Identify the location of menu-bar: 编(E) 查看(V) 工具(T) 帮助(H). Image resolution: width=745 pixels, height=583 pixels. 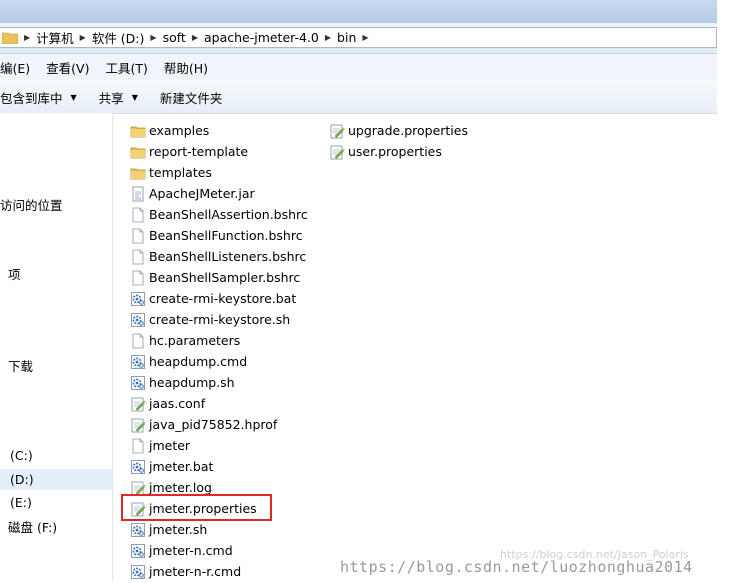
(358, 67).